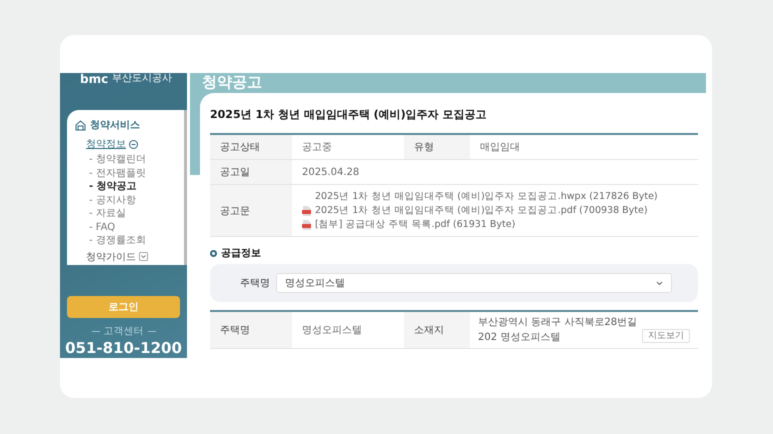 The image size is (773, 434). I want to click on filter-label: 주택명, so click(255, 283).